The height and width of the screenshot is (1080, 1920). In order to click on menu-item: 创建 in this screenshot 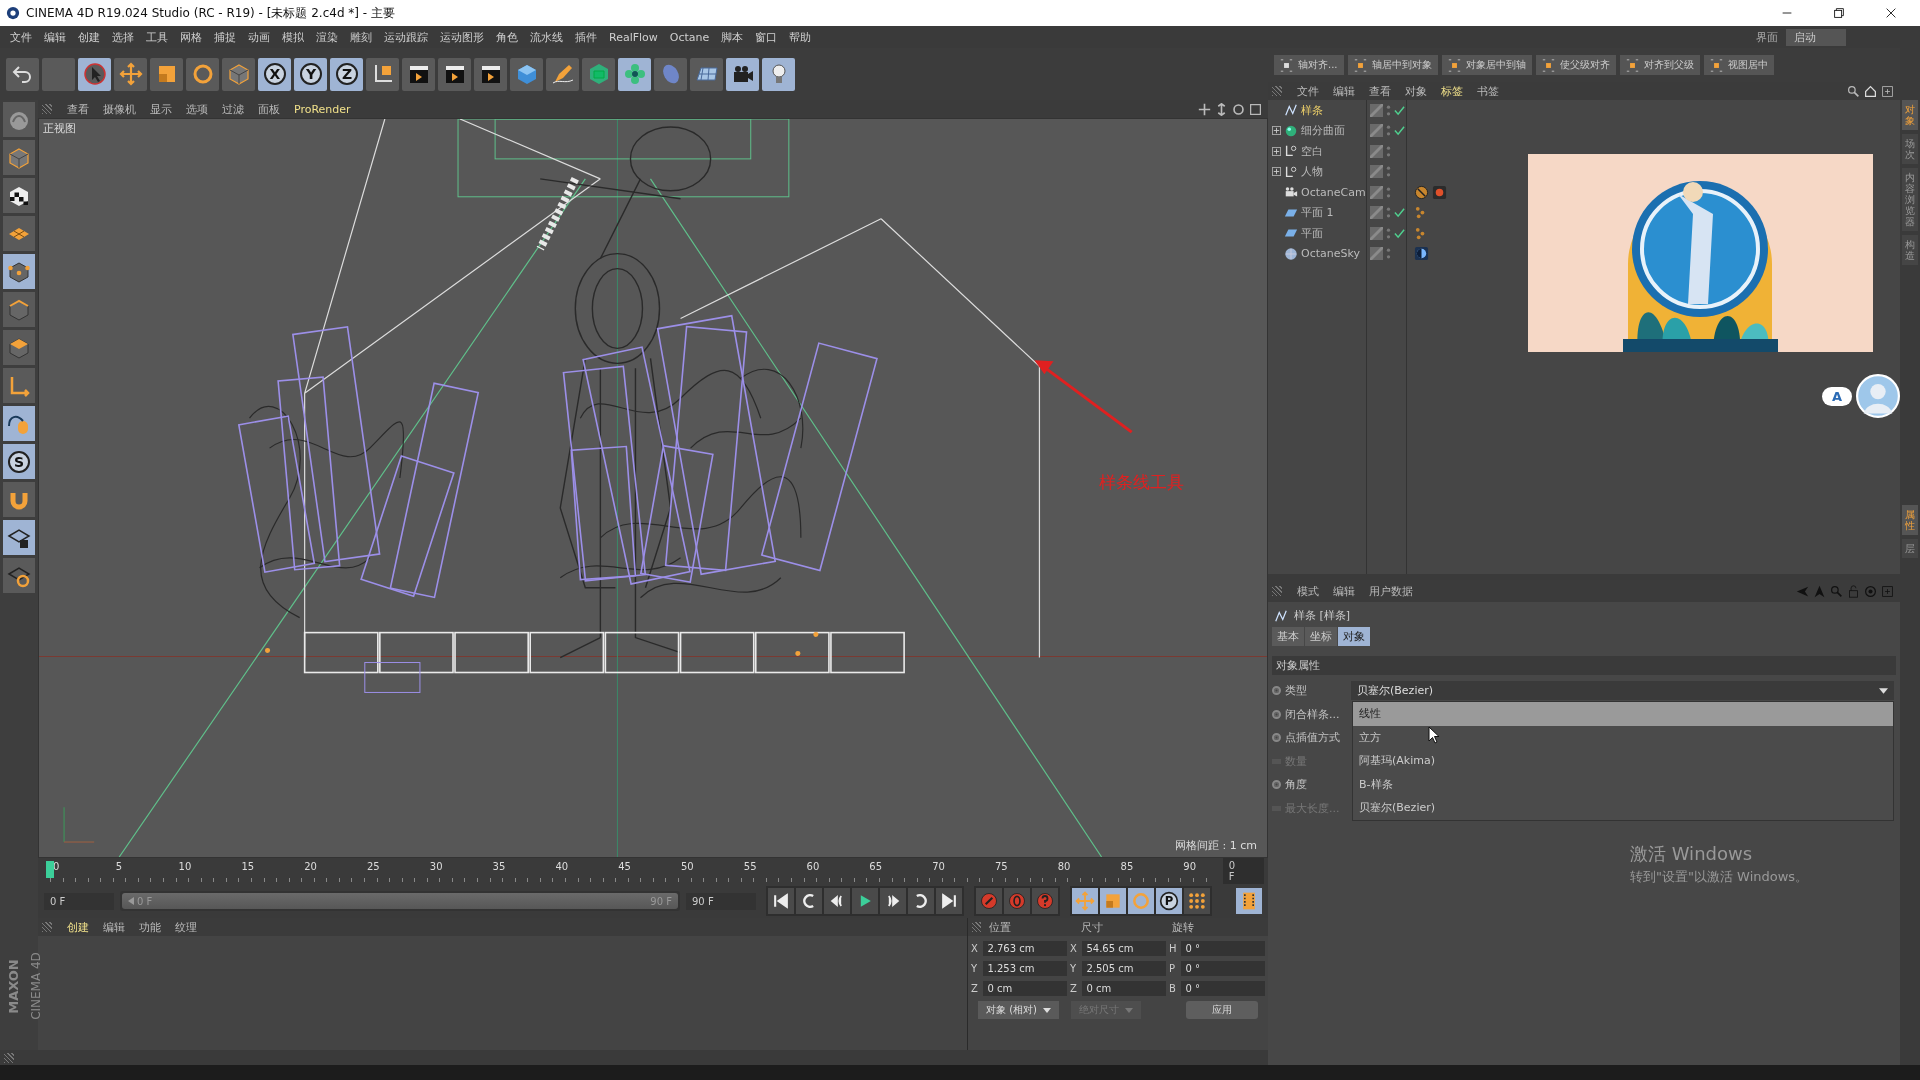, I will do `click(89, 37)`.